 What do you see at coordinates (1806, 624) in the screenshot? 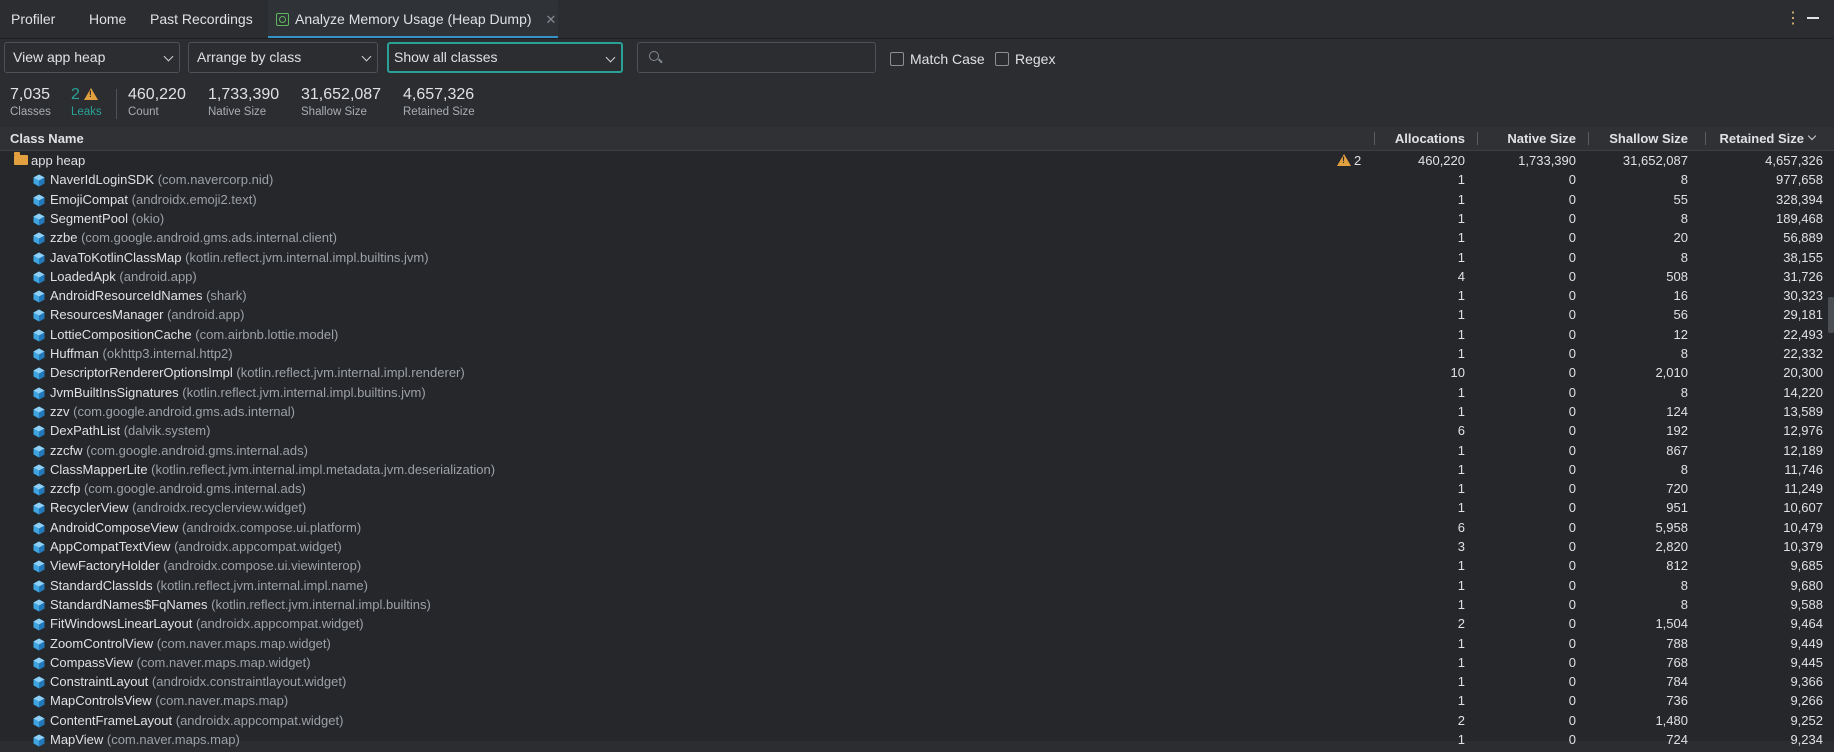
I see `retained-size-cell: 9,464` at bounding box center [1806, 624].